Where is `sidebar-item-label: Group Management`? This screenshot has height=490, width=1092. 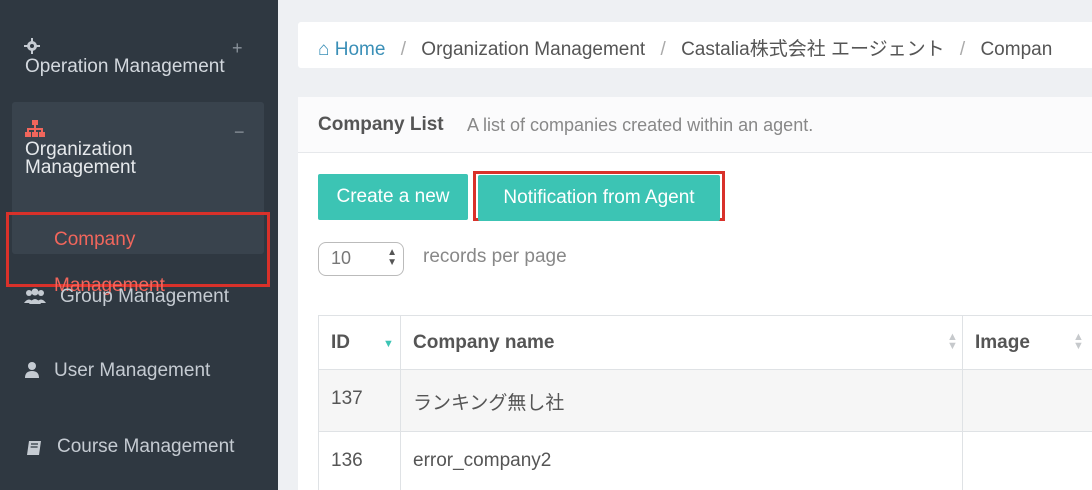
sidebar-item-label: Group Management is located at coordinates (144, 296).